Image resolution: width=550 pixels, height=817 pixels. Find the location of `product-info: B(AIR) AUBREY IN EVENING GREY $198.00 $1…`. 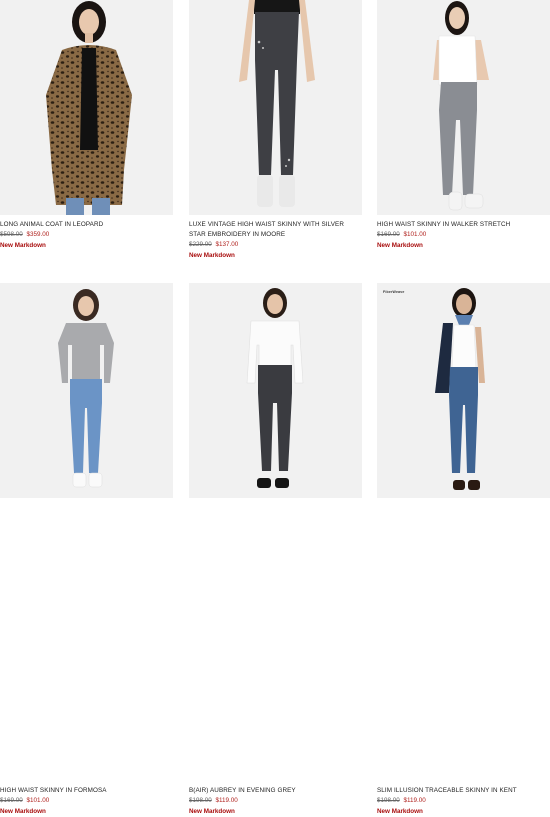

product-info: B(AIR) AUBREY IN EVENING GREY $198.00 $1… is located at coordinates (275, 801).